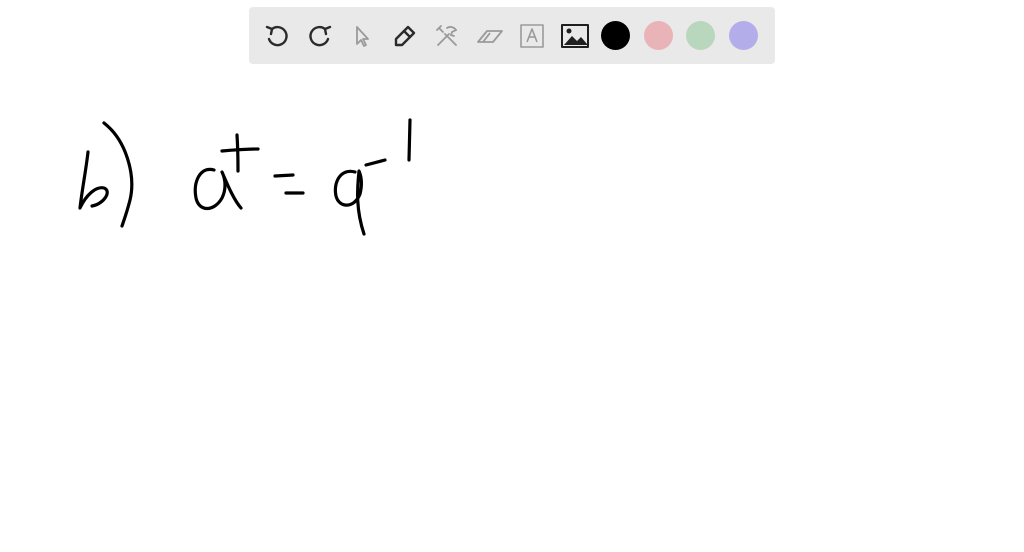 This screenshot has height=552, width=1024. I want to click on redo-icon, so click(320, 36).